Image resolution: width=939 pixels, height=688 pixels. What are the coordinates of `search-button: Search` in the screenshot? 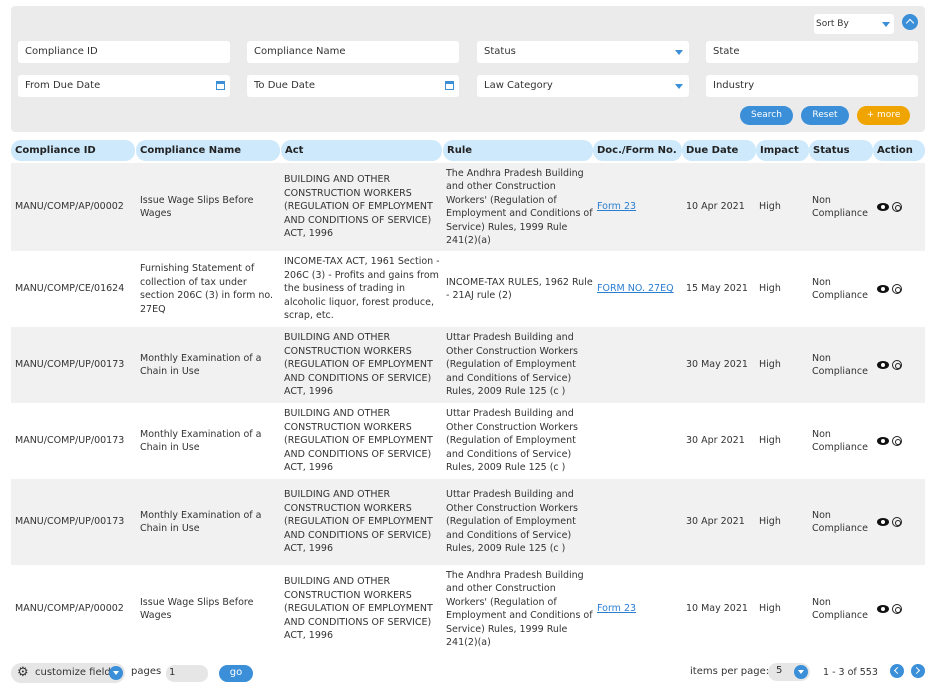 It's located at (766, 115).